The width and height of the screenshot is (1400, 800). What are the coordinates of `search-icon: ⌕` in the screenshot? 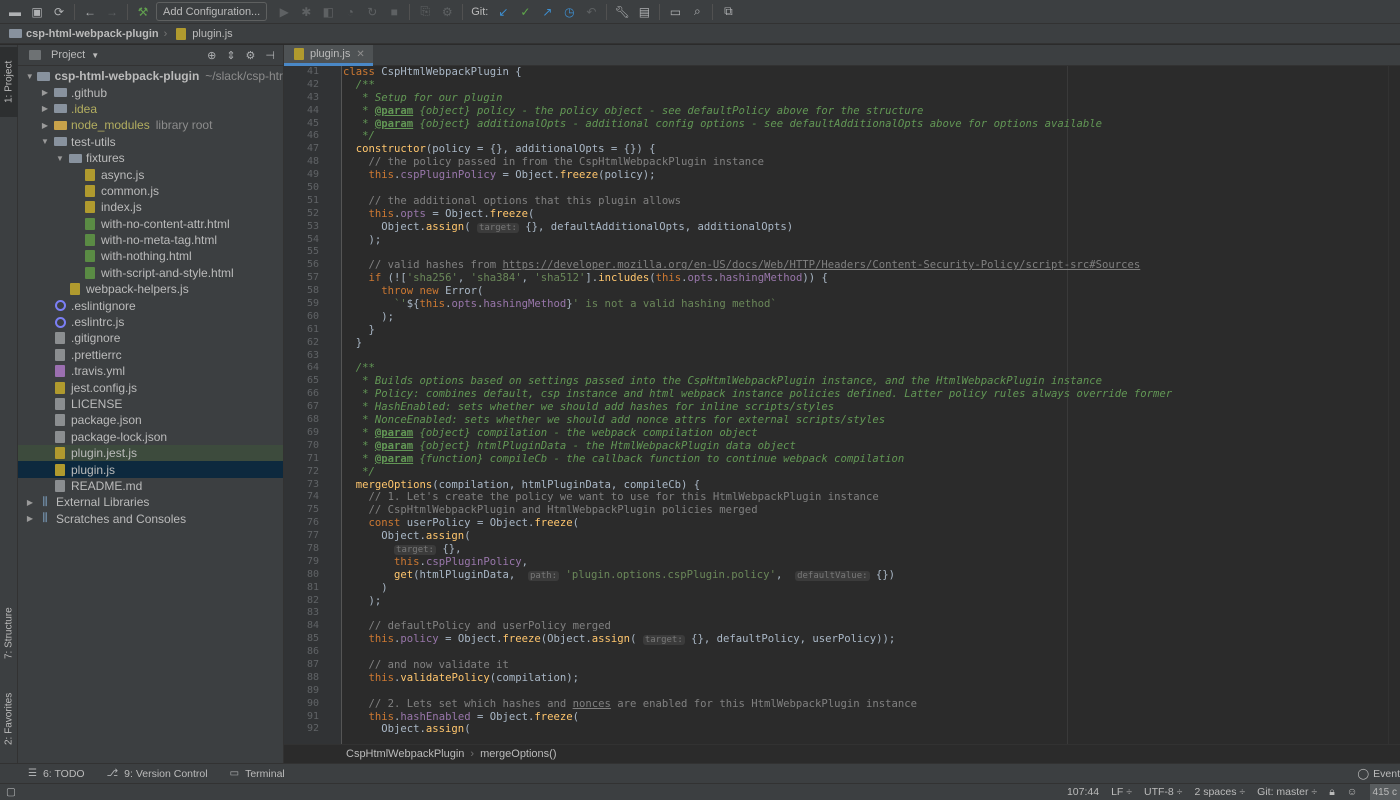 It's located at (697, 12).